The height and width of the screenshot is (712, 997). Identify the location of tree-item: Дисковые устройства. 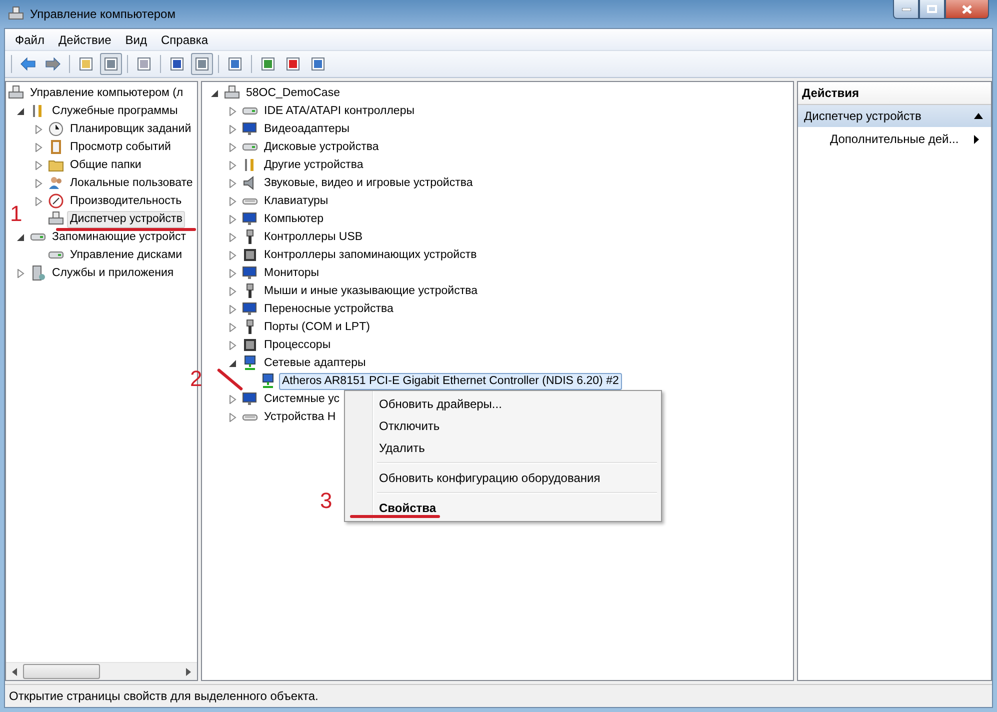
(321, 147).